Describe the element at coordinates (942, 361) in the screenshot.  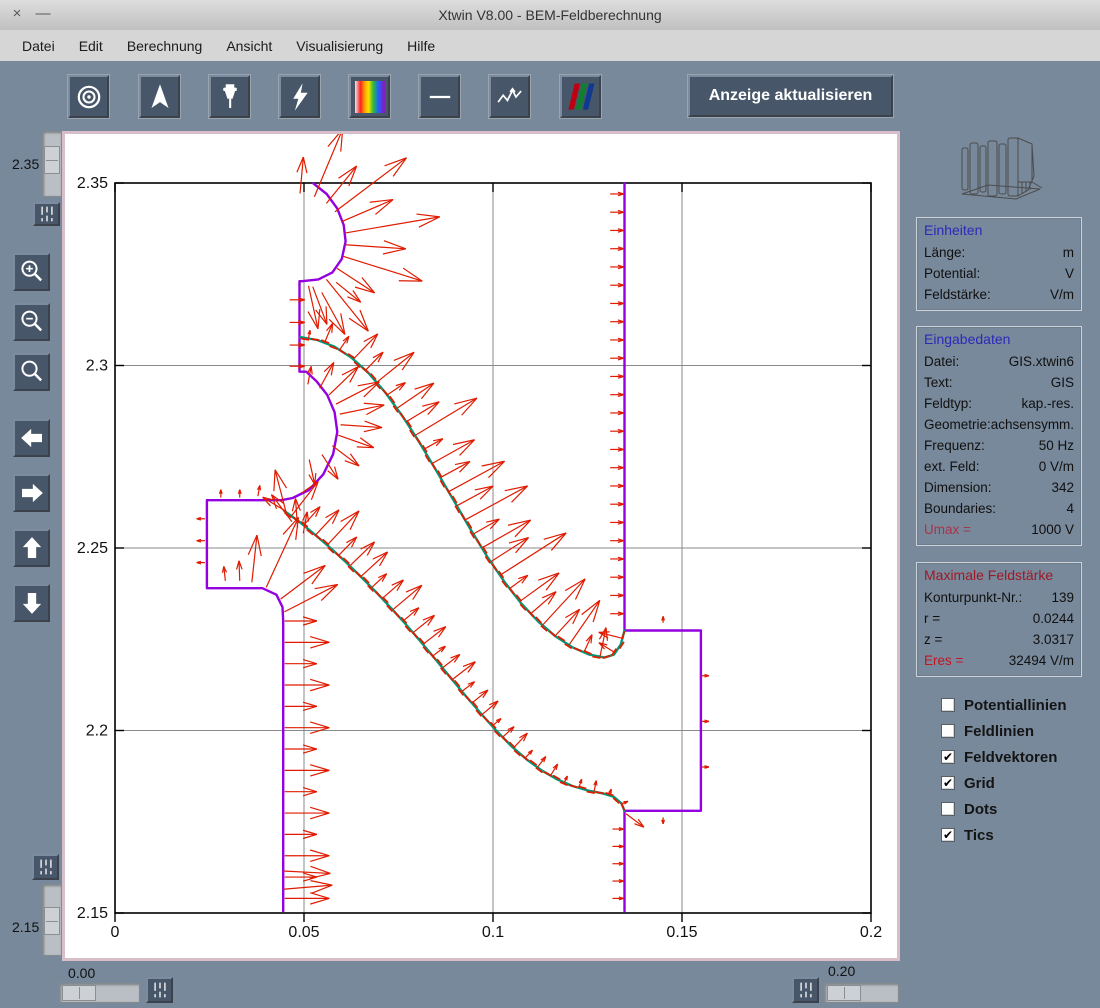
I see `row-label: Datei:` at that location.